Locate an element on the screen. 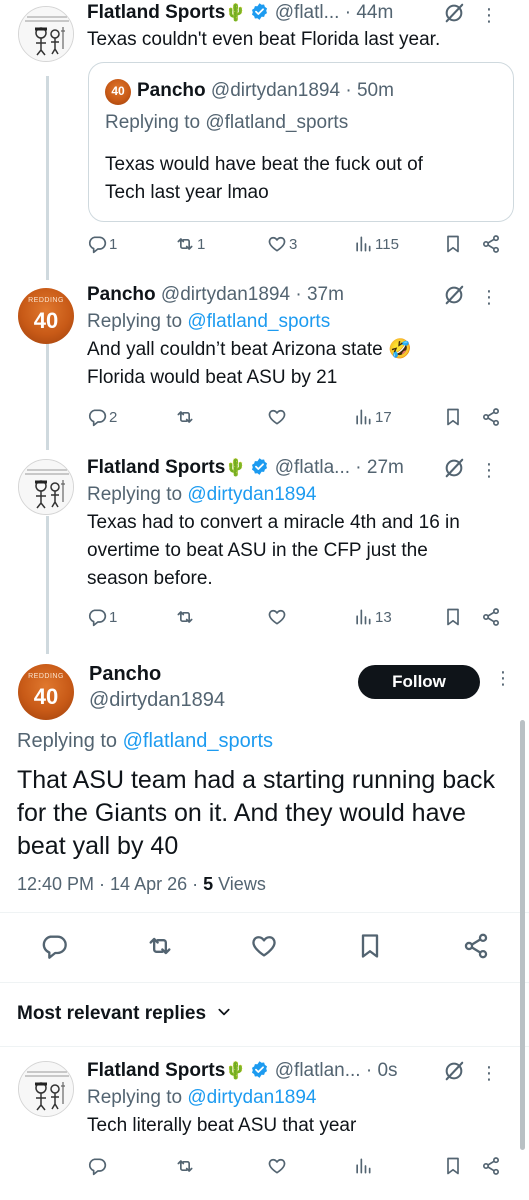 The height and width of the screenshot is (1200, 529). sketch-avatar-icon is located at coordinates (46, 487).